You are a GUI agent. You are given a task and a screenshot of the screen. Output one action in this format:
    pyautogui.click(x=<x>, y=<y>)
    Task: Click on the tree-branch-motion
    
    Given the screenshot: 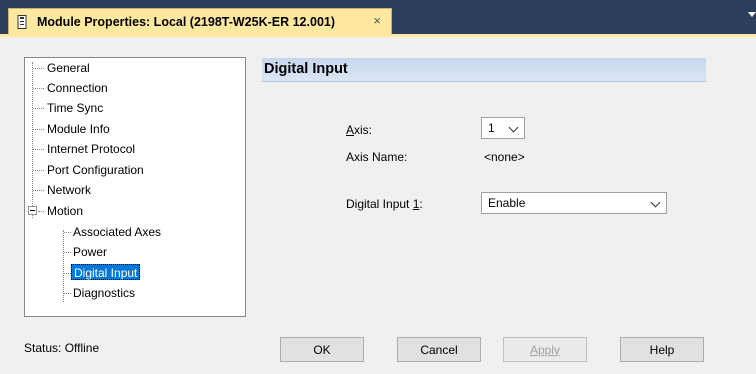 What is the action you would take?
    pyautogui.click(x=63, y=266)
    